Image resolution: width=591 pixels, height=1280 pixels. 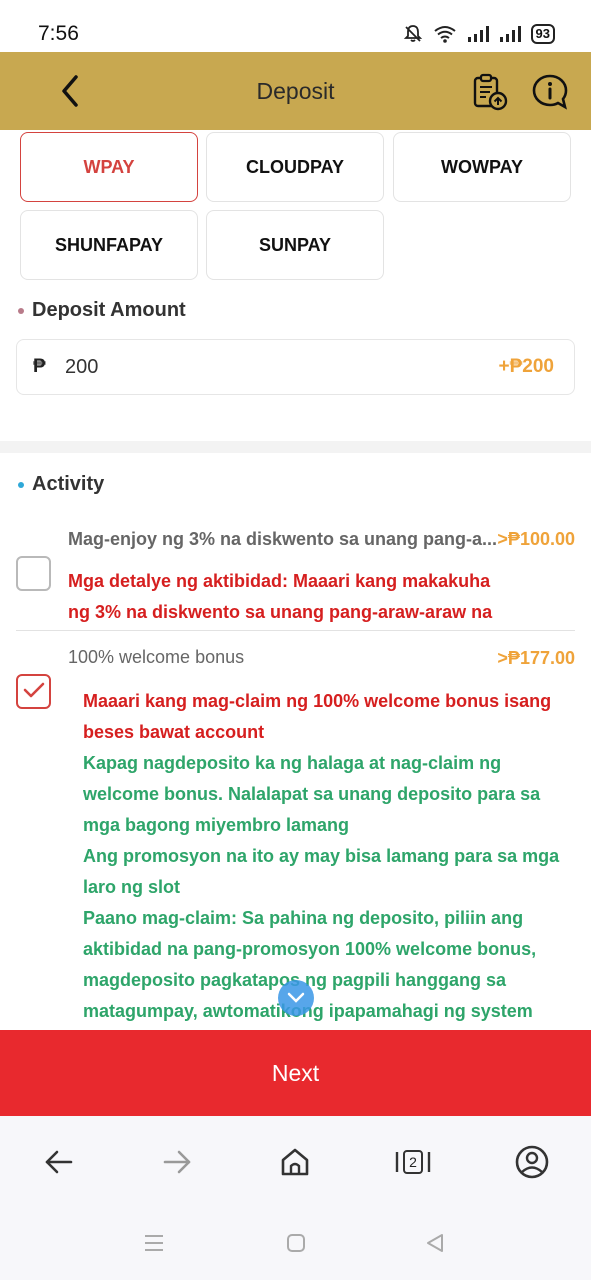 I want to click on pay-option-sunpay: SUNPAY, so click(x=295, y=245).